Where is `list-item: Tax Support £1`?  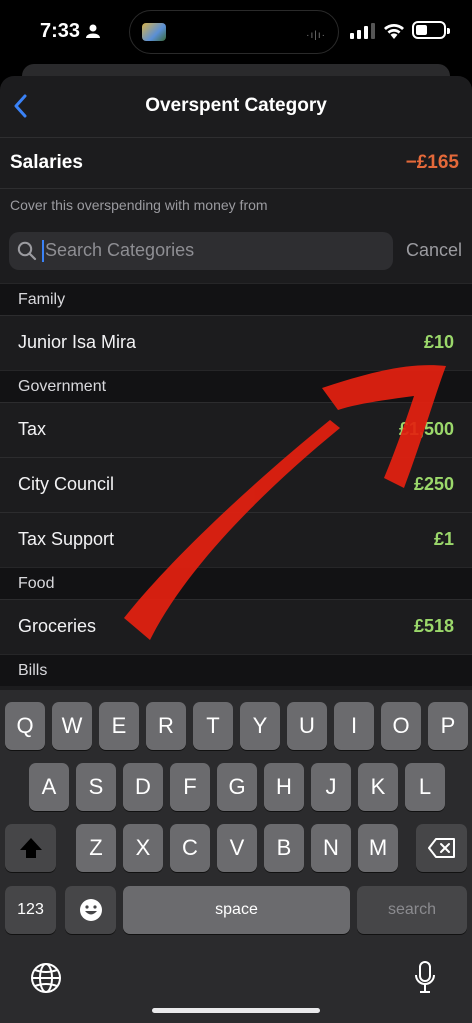 list-item: Tax Support £1 is located at coordinates (236, 539).